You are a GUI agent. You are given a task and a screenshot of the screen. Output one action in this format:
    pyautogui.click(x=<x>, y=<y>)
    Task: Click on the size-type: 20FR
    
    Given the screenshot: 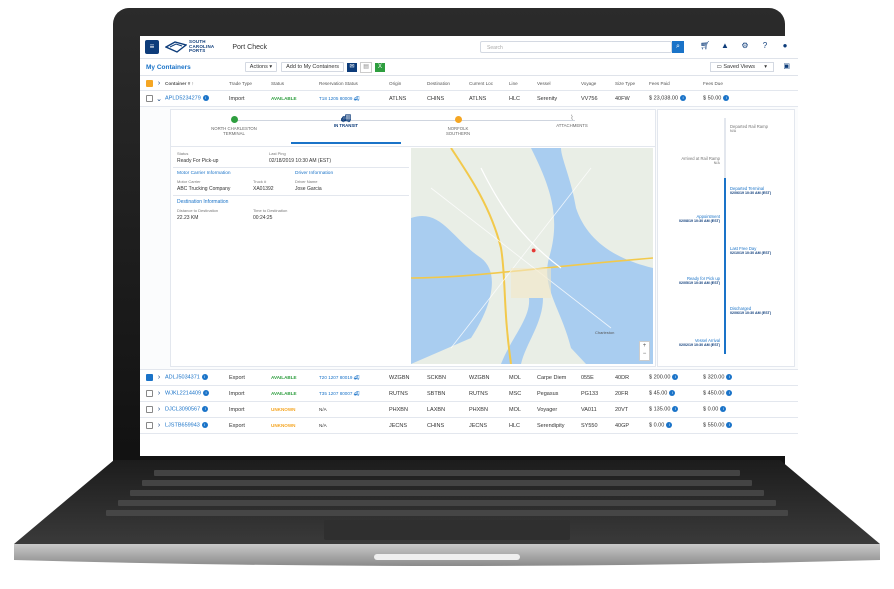 What is the action you would take?
    pyautogui.click(x=622, y=393)
    